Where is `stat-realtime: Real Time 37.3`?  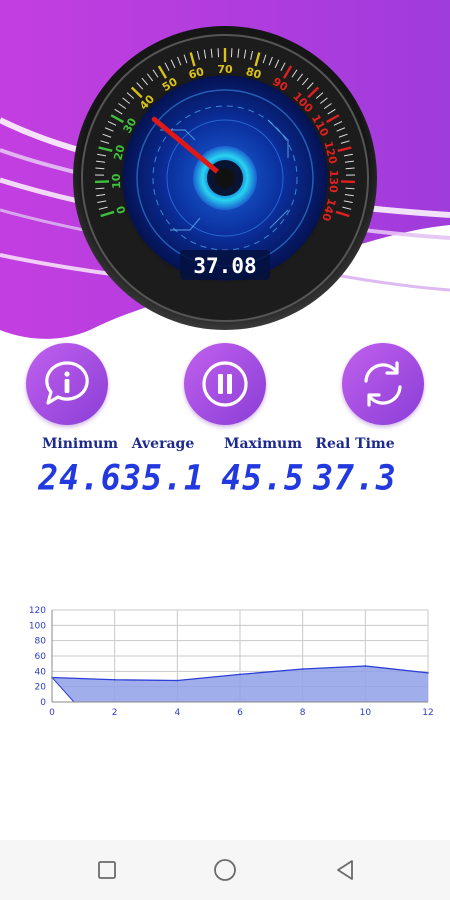
stat-realtime: Real Time 37.3 is located at coordinates (355, 467).